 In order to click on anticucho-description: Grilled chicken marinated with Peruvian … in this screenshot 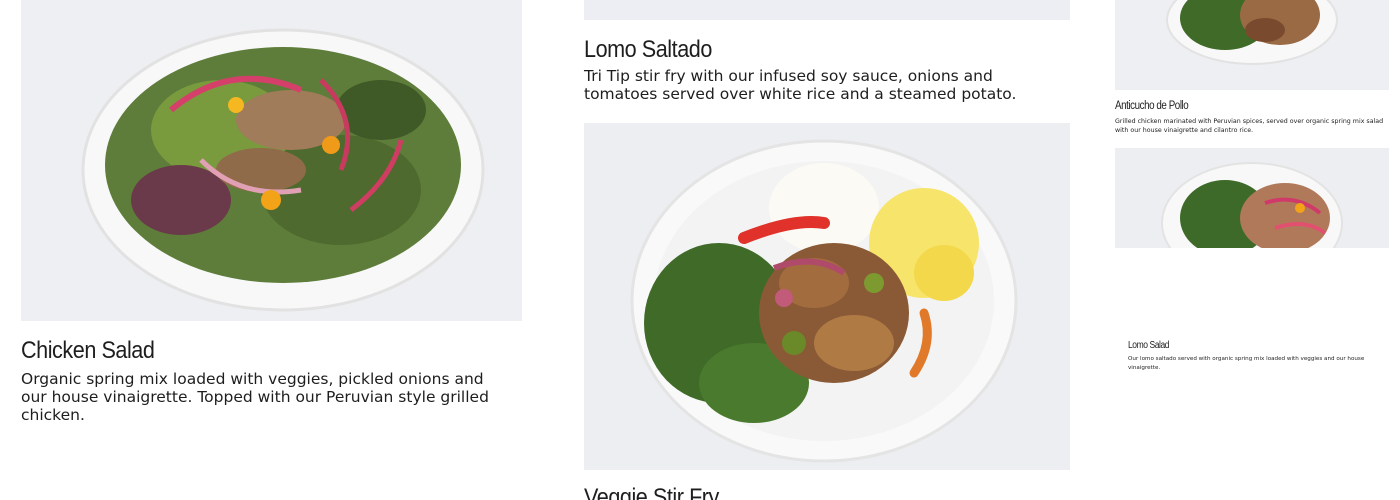, I will do `click(1249, 126)`.